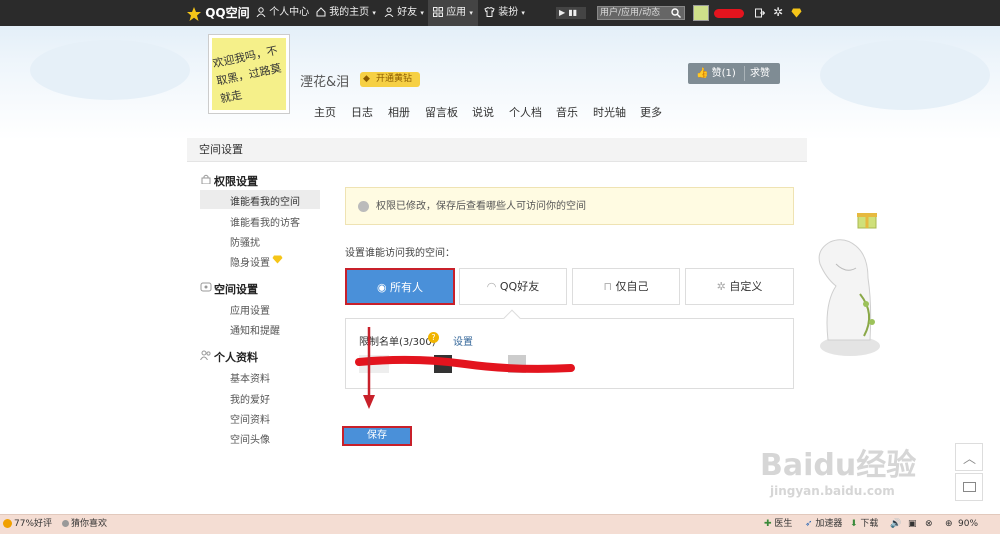 This screenshot has height=534, width=1000. What do you see at coordinates (236, 357) in the screenshot?
I see `sidebar-heading-profile: 个人资料` at bounding box center [236, 357].